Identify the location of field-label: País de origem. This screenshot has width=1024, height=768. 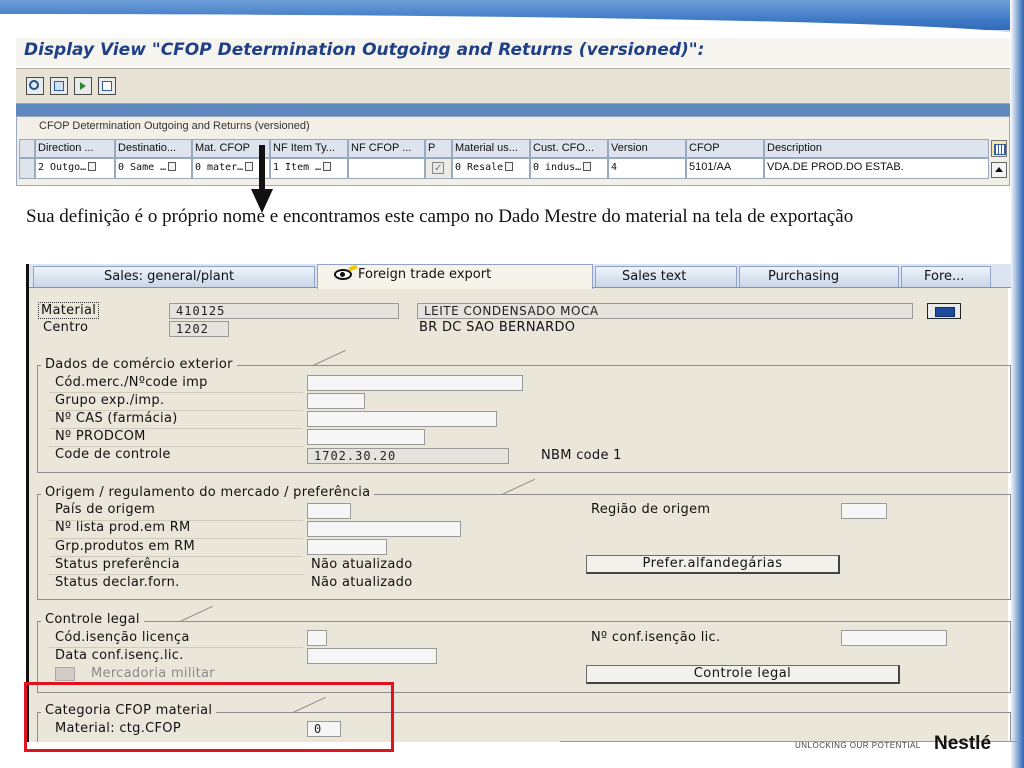
(105, 509).